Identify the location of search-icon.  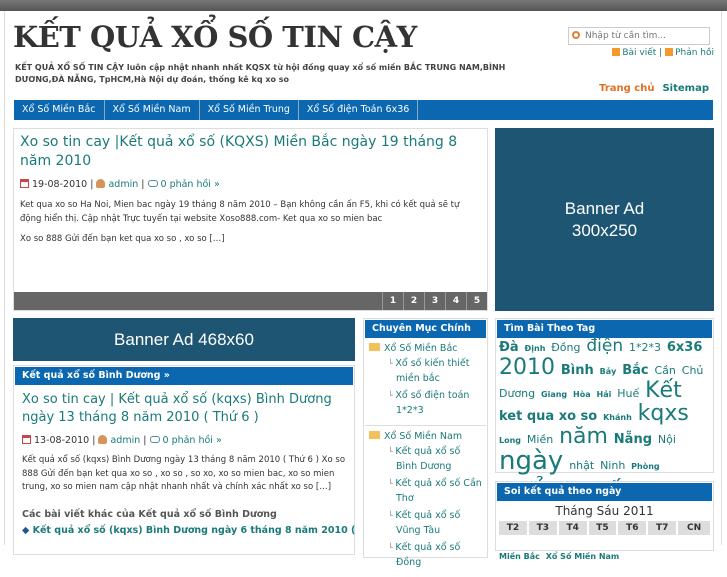
(576, 35).